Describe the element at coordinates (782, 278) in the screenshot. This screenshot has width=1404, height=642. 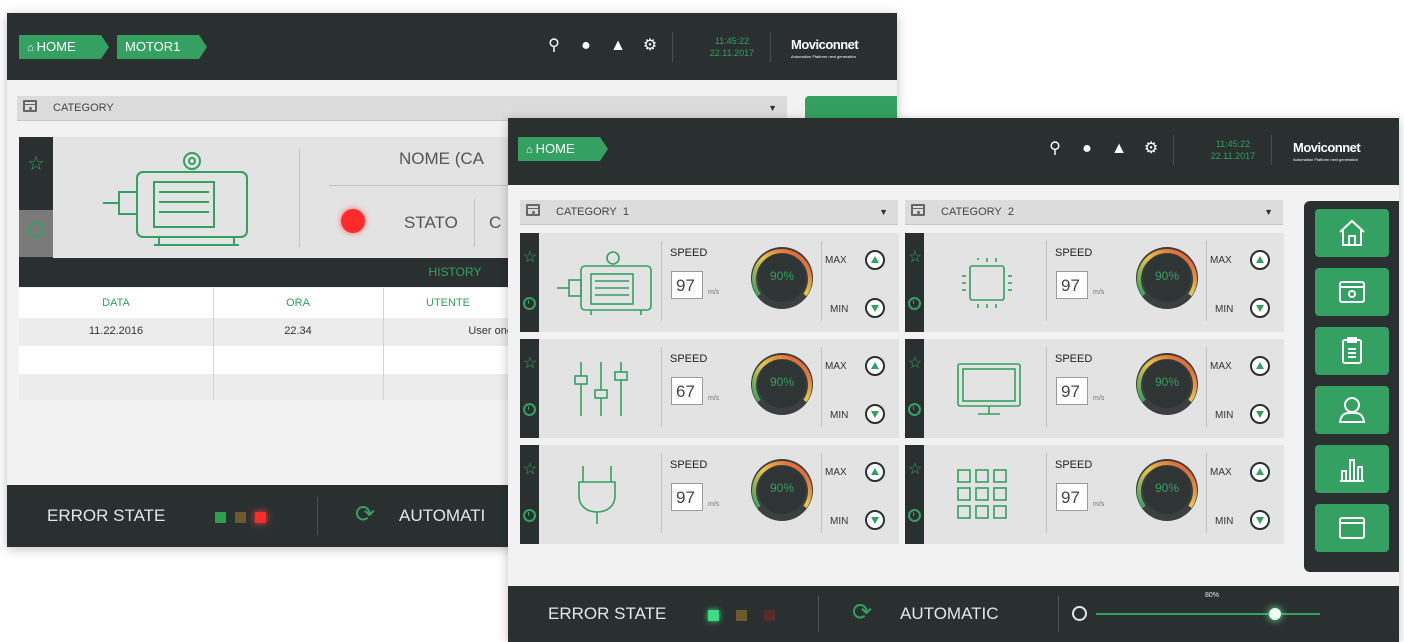
I see `speed-gauge: 90%` at that location.